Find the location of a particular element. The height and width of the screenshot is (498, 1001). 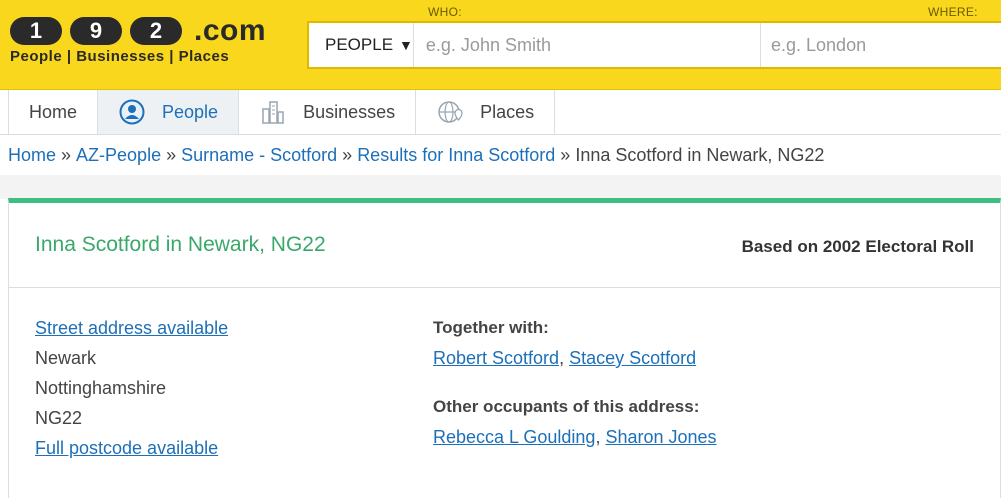

tab-businesses: Businesses is located at coordinates (328, 112).